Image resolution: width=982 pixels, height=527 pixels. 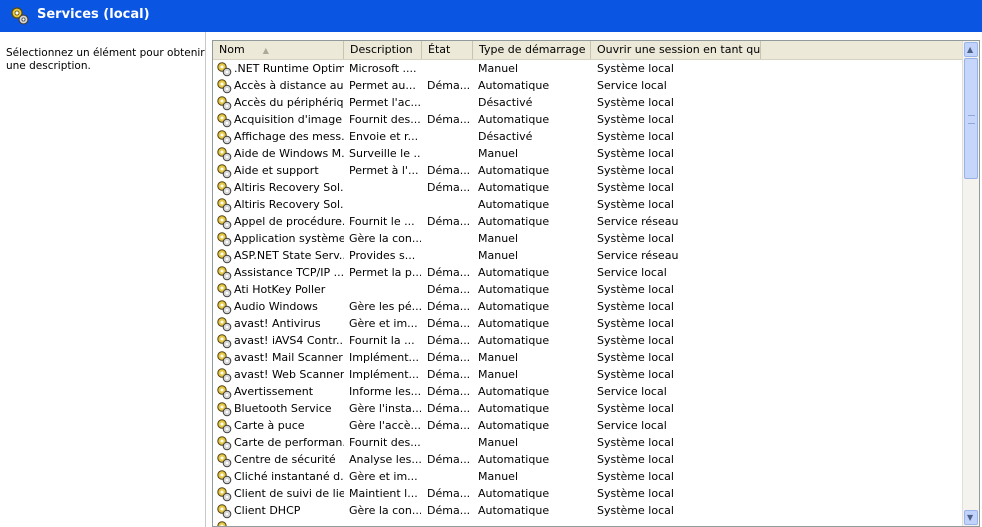 I want to click on scroll-down-button: ▼, so click(x=971, y=517).